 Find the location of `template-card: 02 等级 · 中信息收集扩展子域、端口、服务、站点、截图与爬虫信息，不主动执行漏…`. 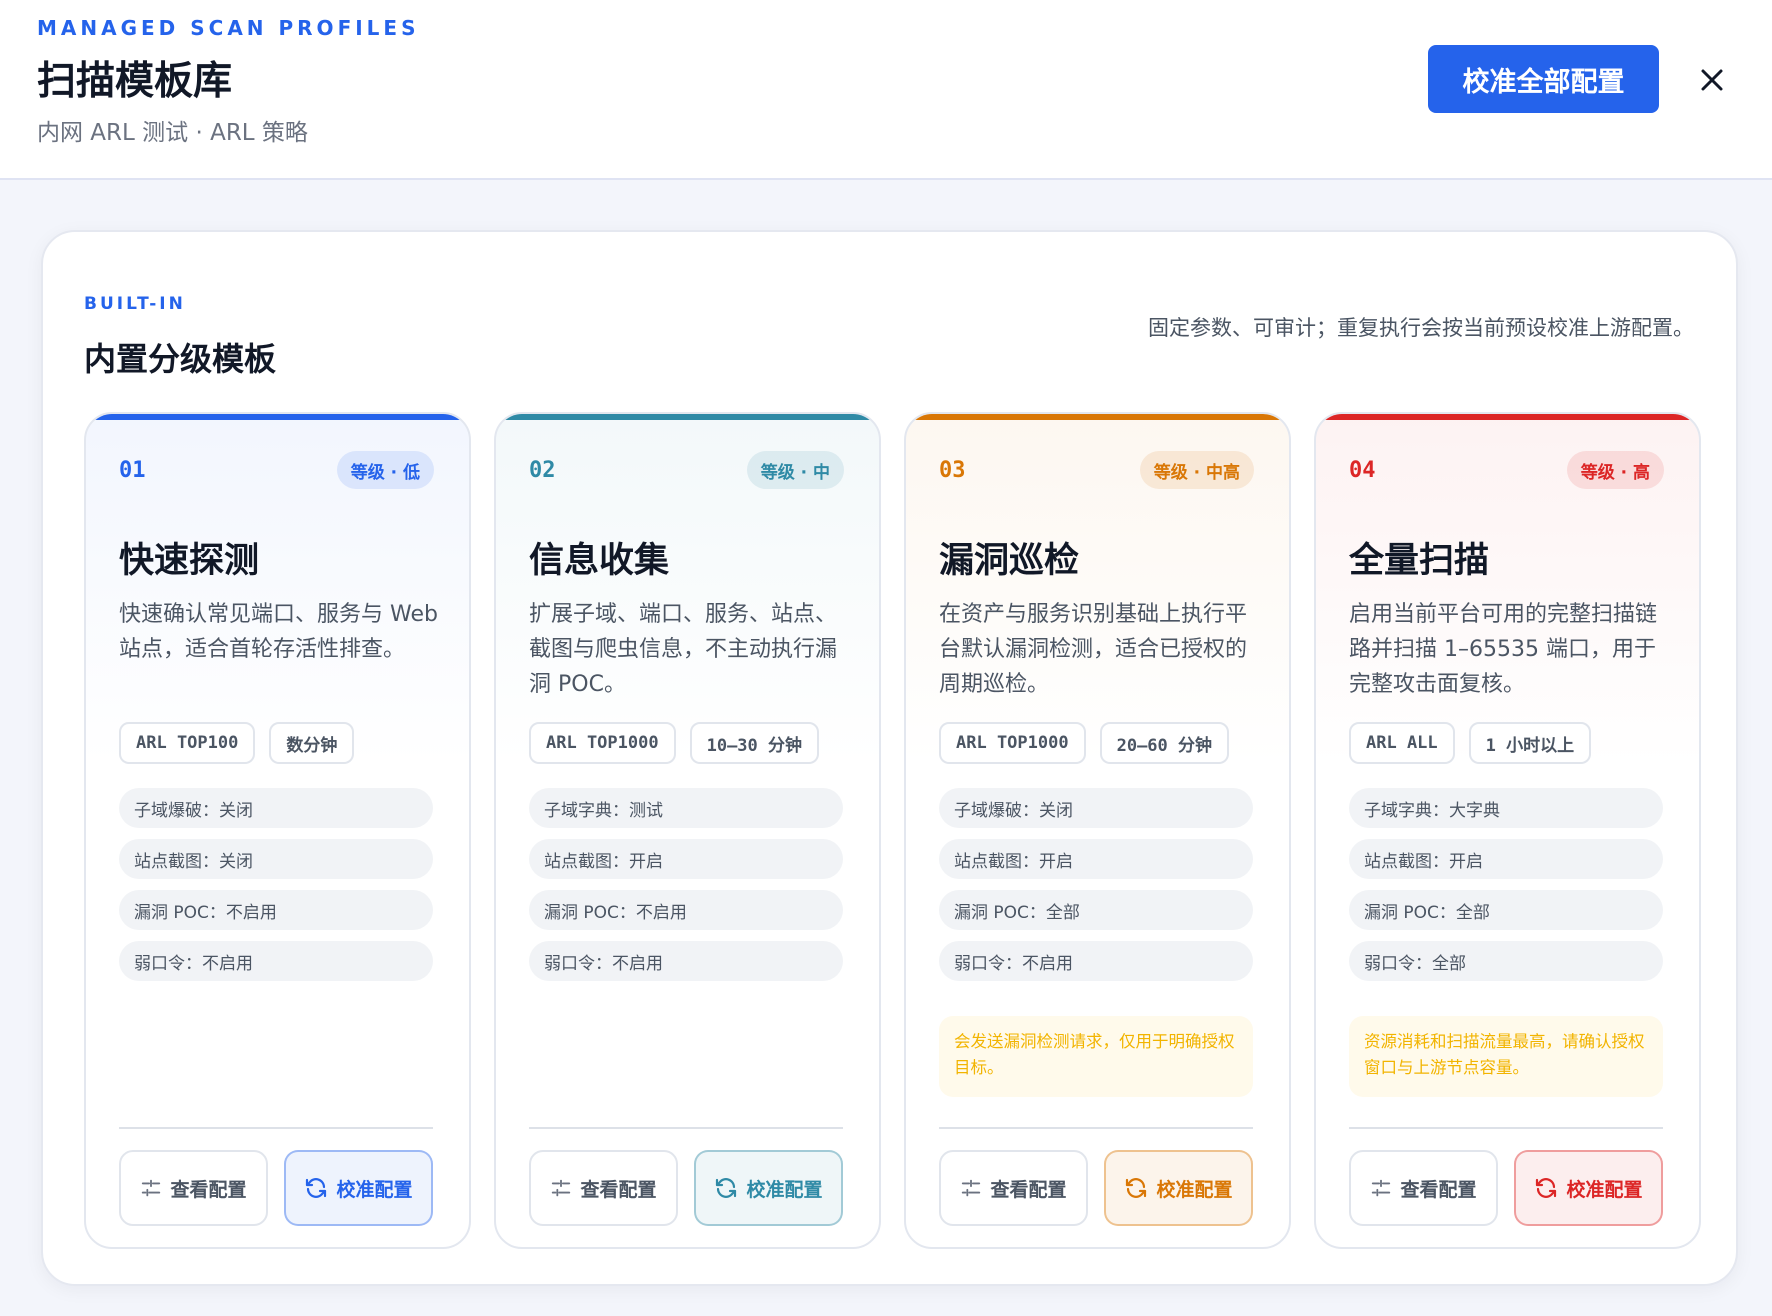

template-card: 02 等级 · 中信息收集扩展子域、端口、服务、站点、截图与爬虫信息，不主动执行漏… is located at coordinates (687, 830).